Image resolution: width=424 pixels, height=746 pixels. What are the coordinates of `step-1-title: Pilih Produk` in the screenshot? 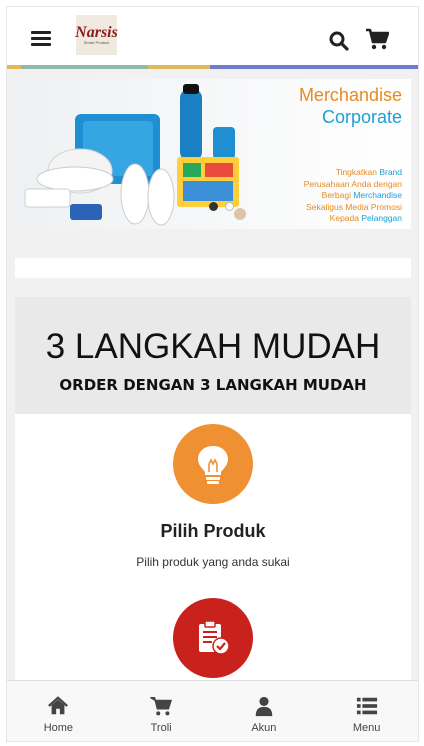 It's located at (213, 531).